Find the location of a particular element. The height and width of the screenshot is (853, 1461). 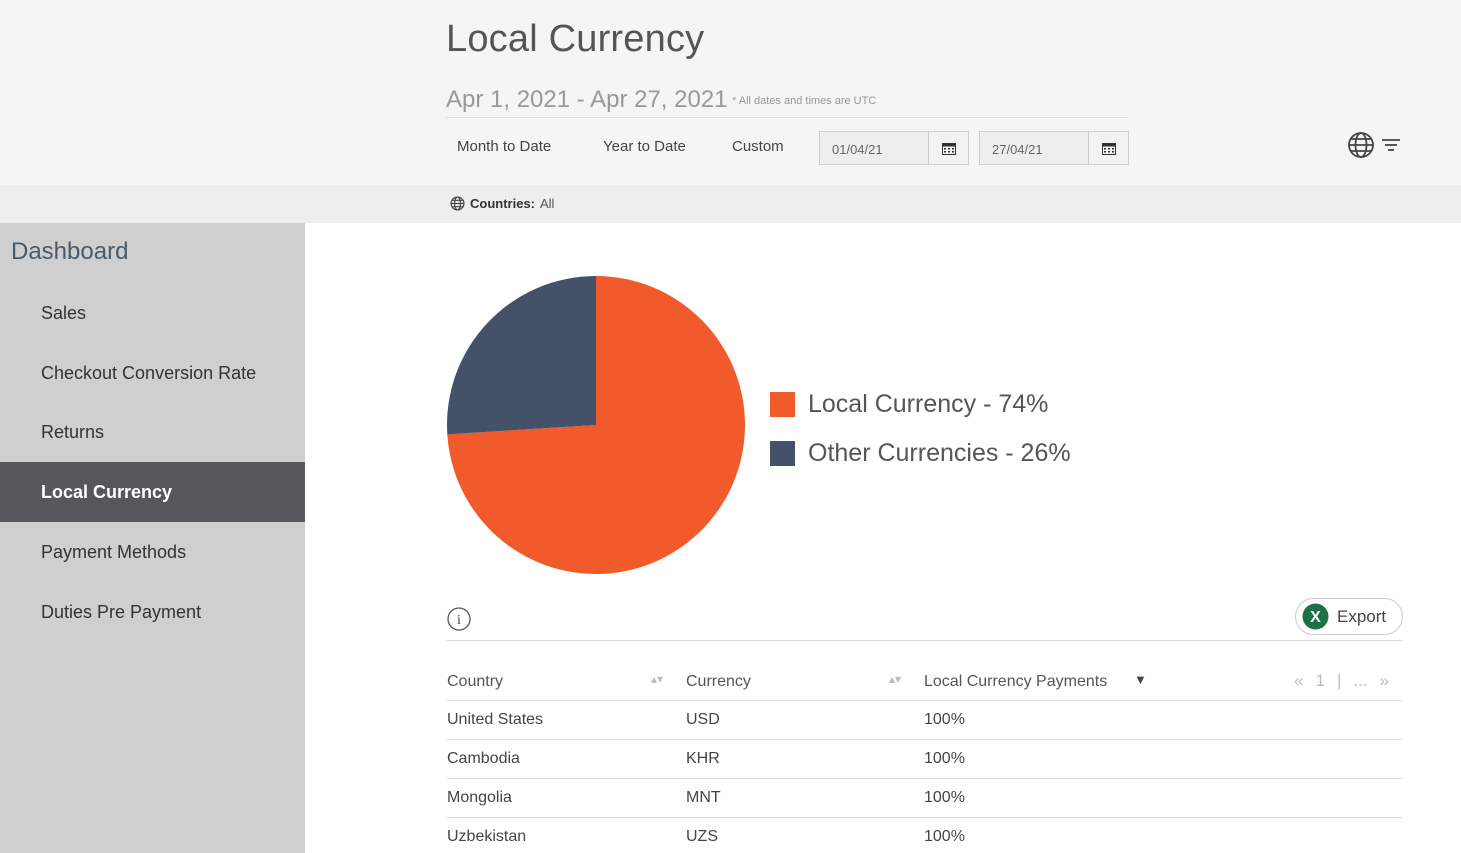

end-date-field: 27/04/21 is located at coordinates (1054, 148).